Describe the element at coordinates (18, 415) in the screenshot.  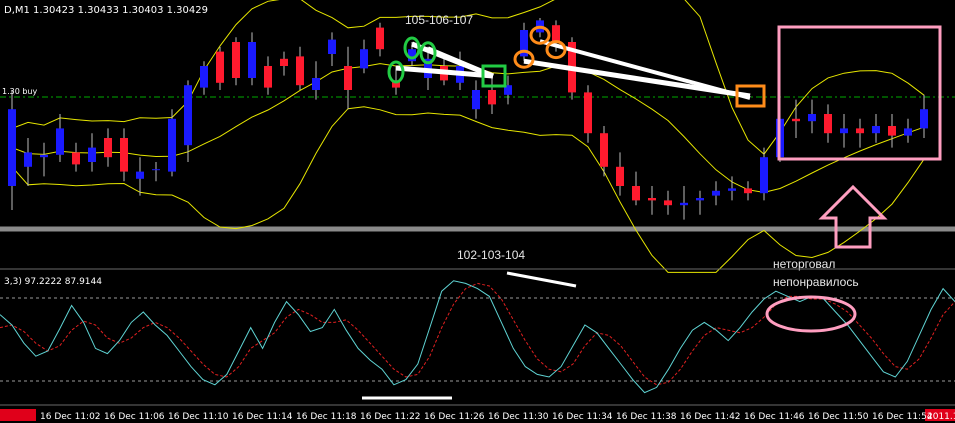
I see `time-tag-left` at that location.